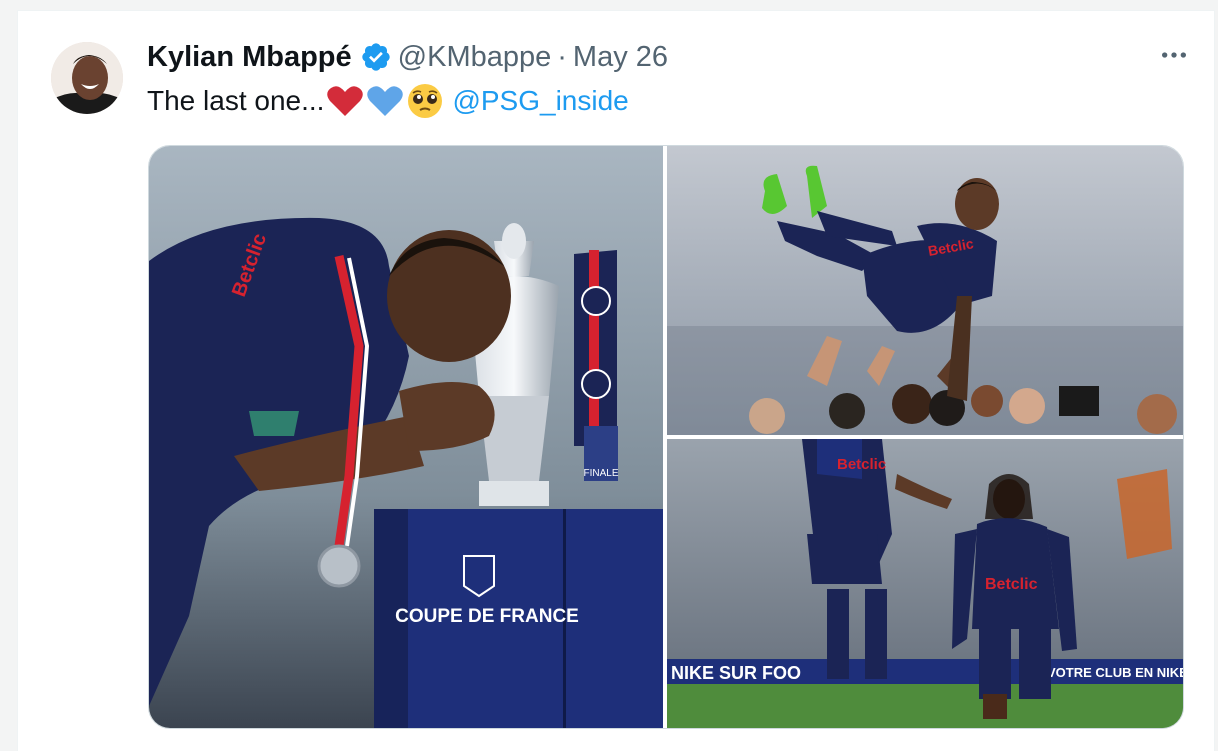 The image size is (1218, 751). I want to click on sponsor-lifted: Betclic, so click(861, 464).